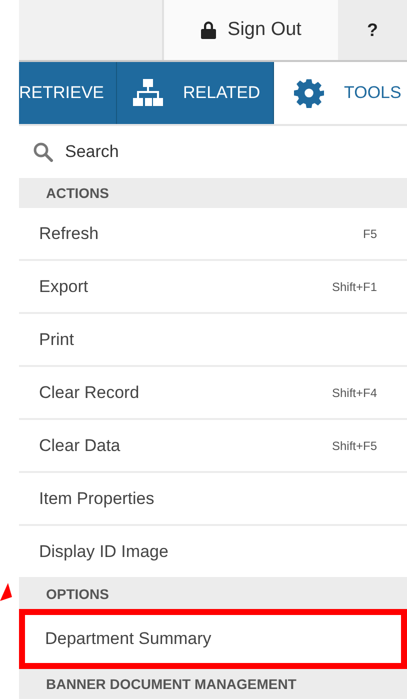  Describe the element at coordinates (213, 594) in the screenshot. I see `section-header: OPTIONS` at that location.